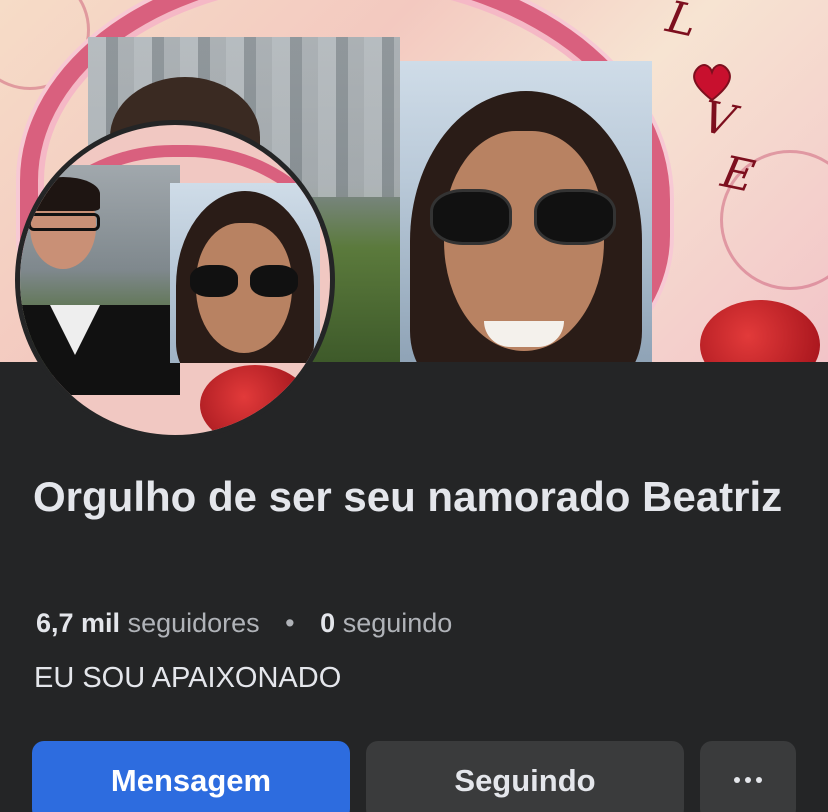  Describe the element at coordinates (328, 623) in the screenshot. I see `following-count: 0` at that location.